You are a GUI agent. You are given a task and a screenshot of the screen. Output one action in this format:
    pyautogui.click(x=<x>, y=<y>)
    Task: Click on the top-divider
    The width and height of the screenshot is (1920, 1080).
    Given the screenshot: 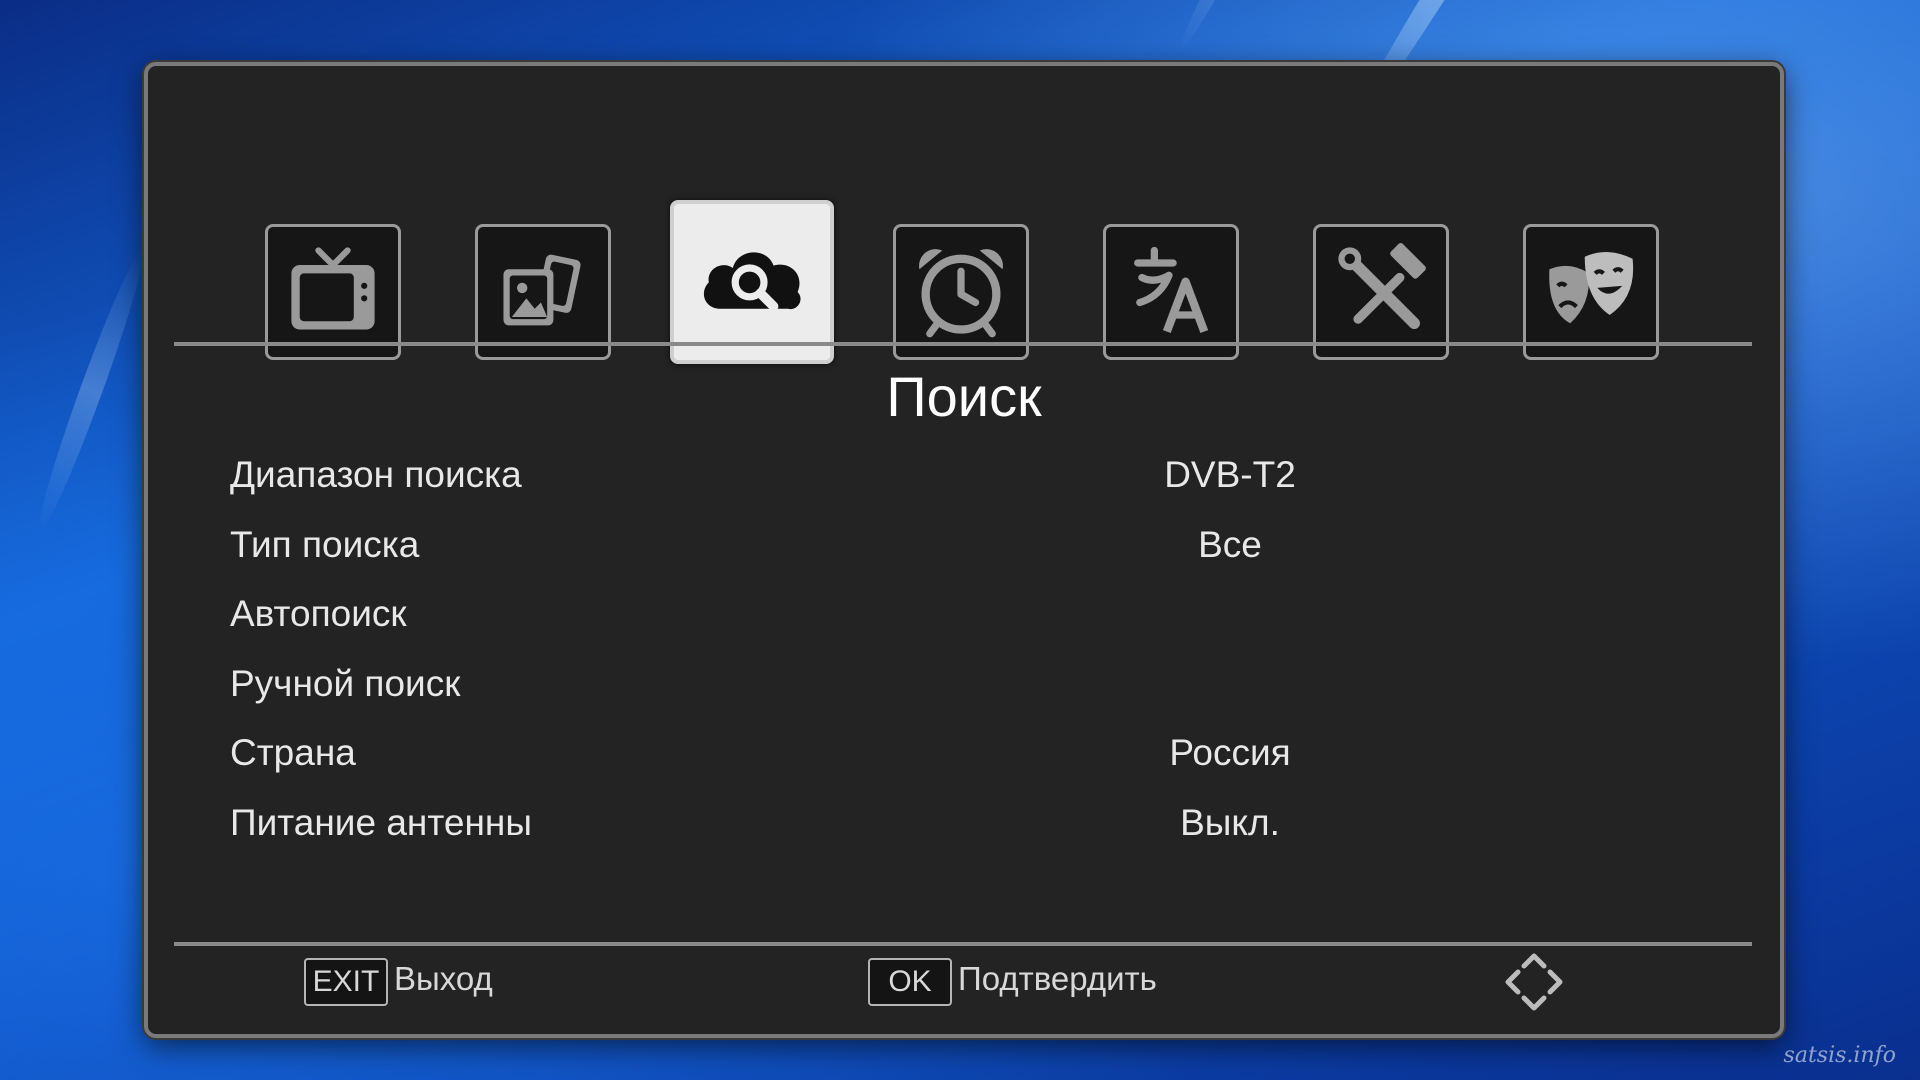 What is the action you would take?
    pyautogui.click(x=963, y=344)
    